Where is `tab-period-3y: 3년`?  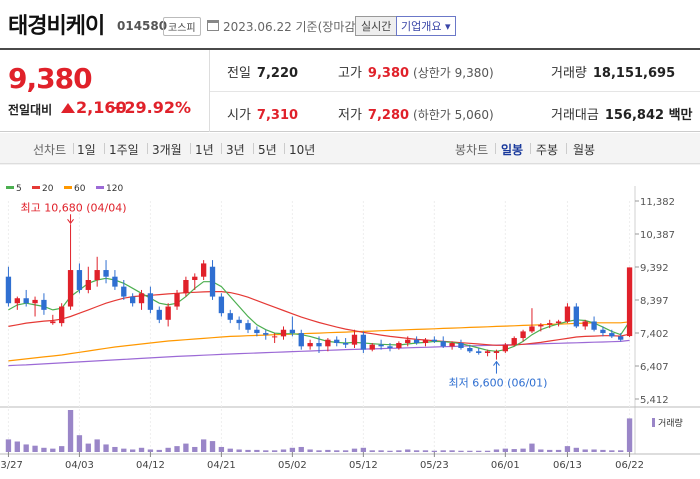 tab-period-3y: 3년 is located at coordinates (235, 149).